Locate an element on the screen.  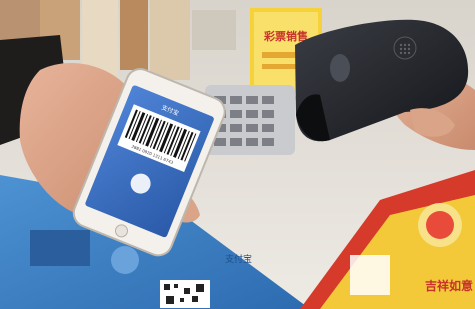
ticket-text: 吉祥如意 is located at coordinates (449, 285).